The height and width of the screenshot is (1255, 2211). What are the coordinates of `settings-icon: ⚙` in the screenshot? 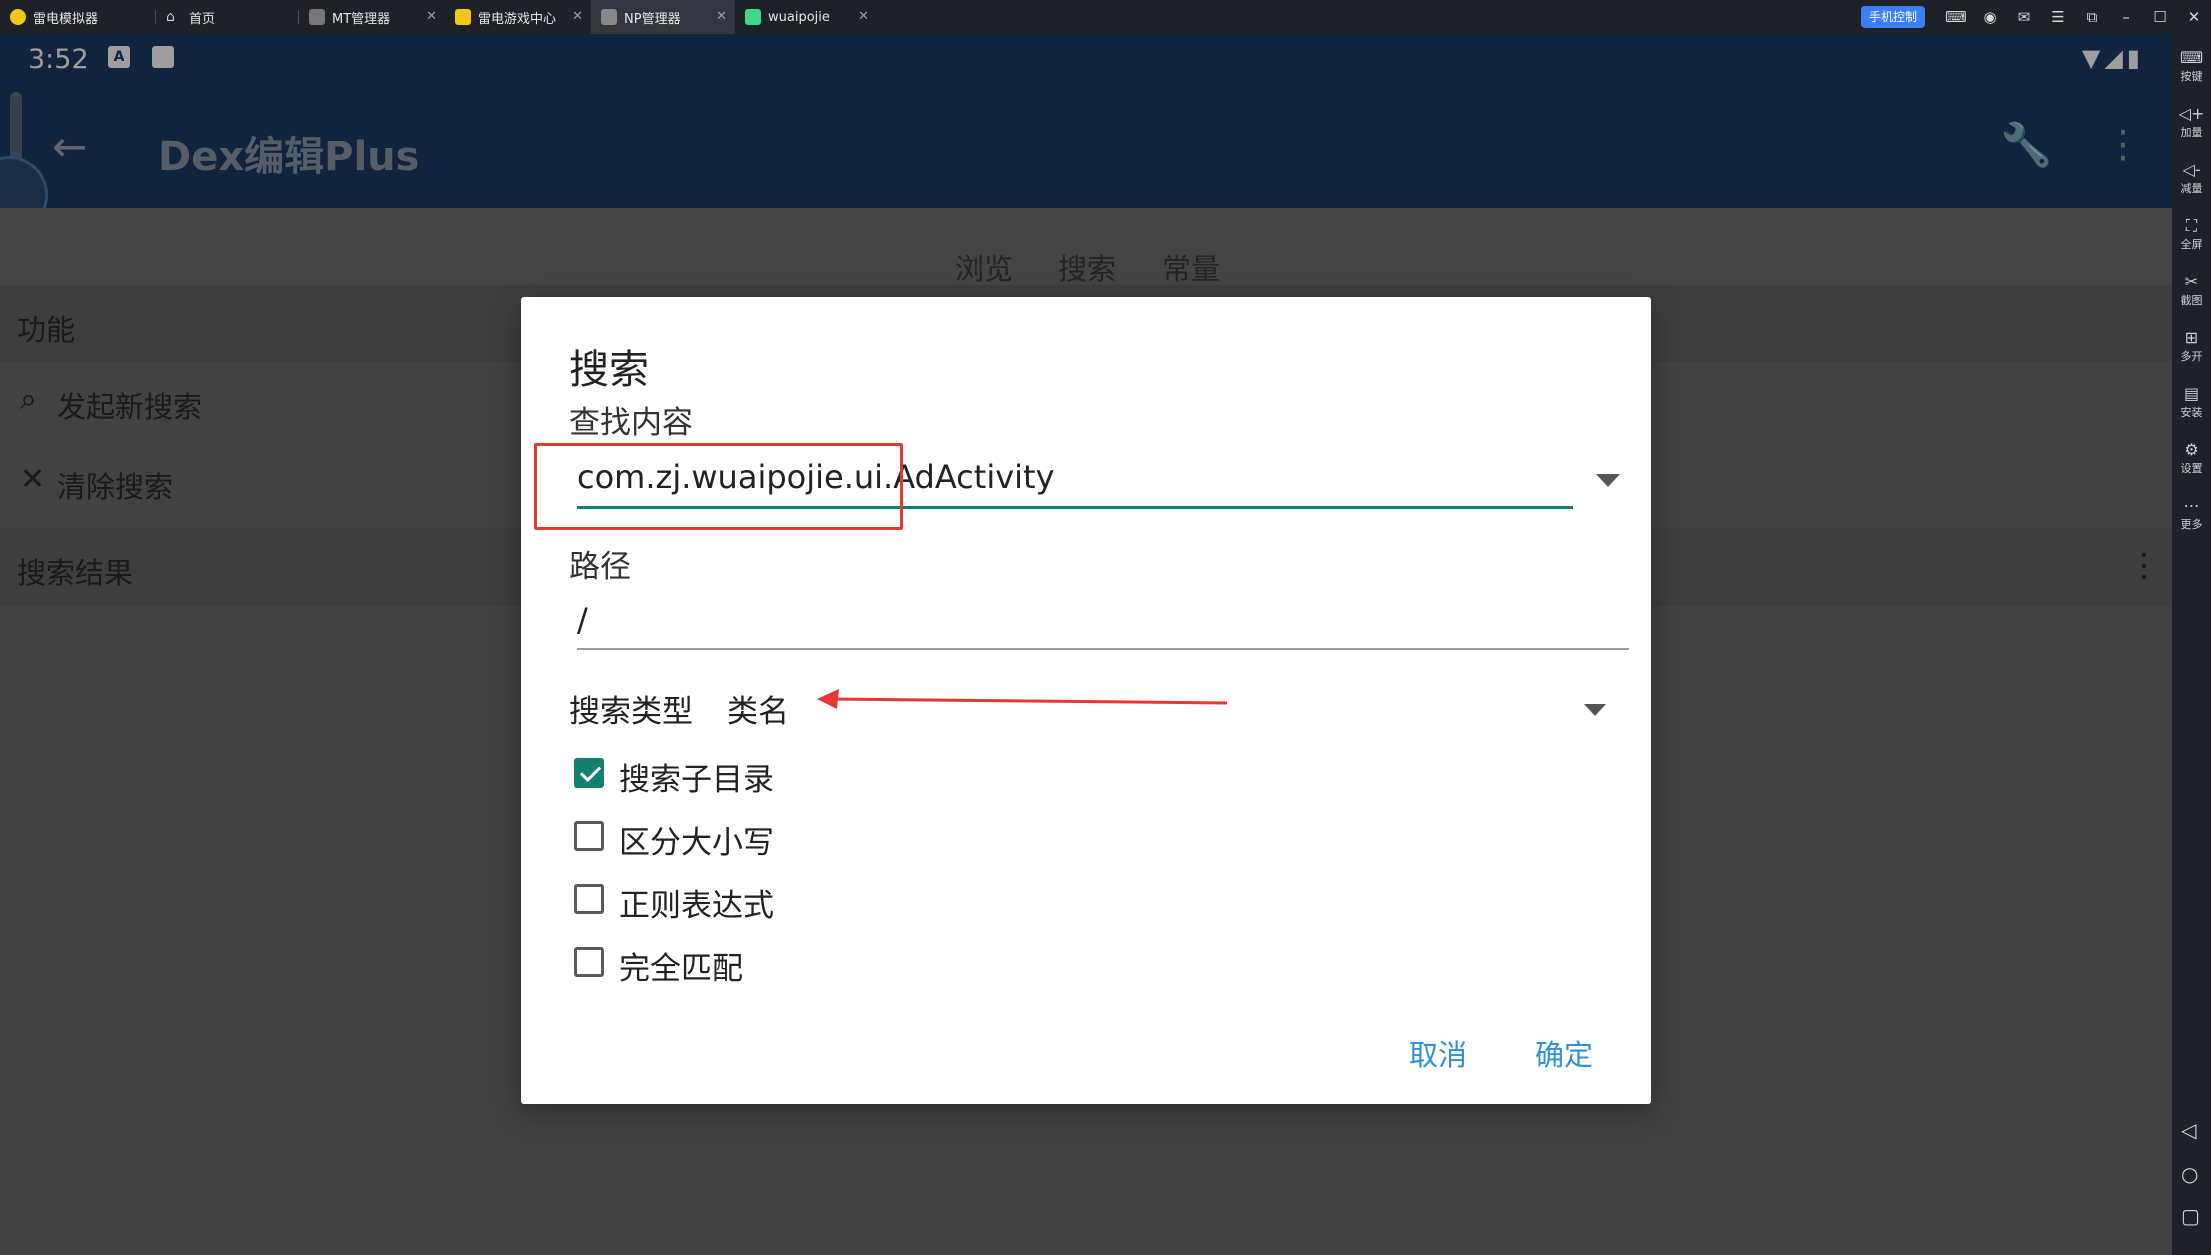 It's located at (2191, 449).